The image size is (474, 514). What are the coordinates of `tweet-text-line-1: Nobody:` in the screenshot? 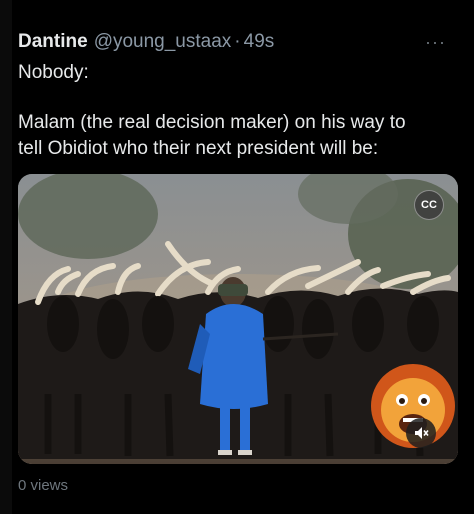 It's located at (53, 72).